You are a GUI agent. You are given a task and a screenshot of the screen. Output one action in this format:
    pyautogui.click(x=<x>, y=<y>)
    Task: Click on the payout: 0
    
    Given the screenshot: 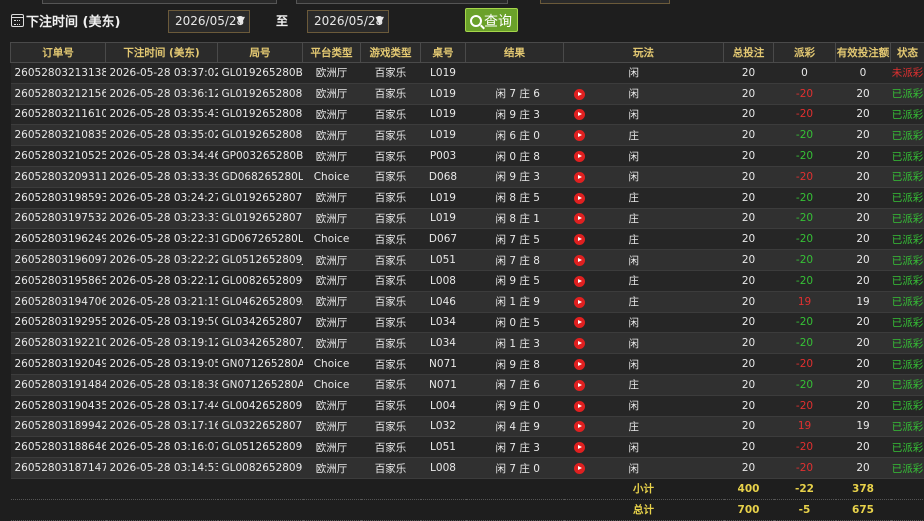 What is the action you would take?
    pyautogui.click(x=805, y=73)
    